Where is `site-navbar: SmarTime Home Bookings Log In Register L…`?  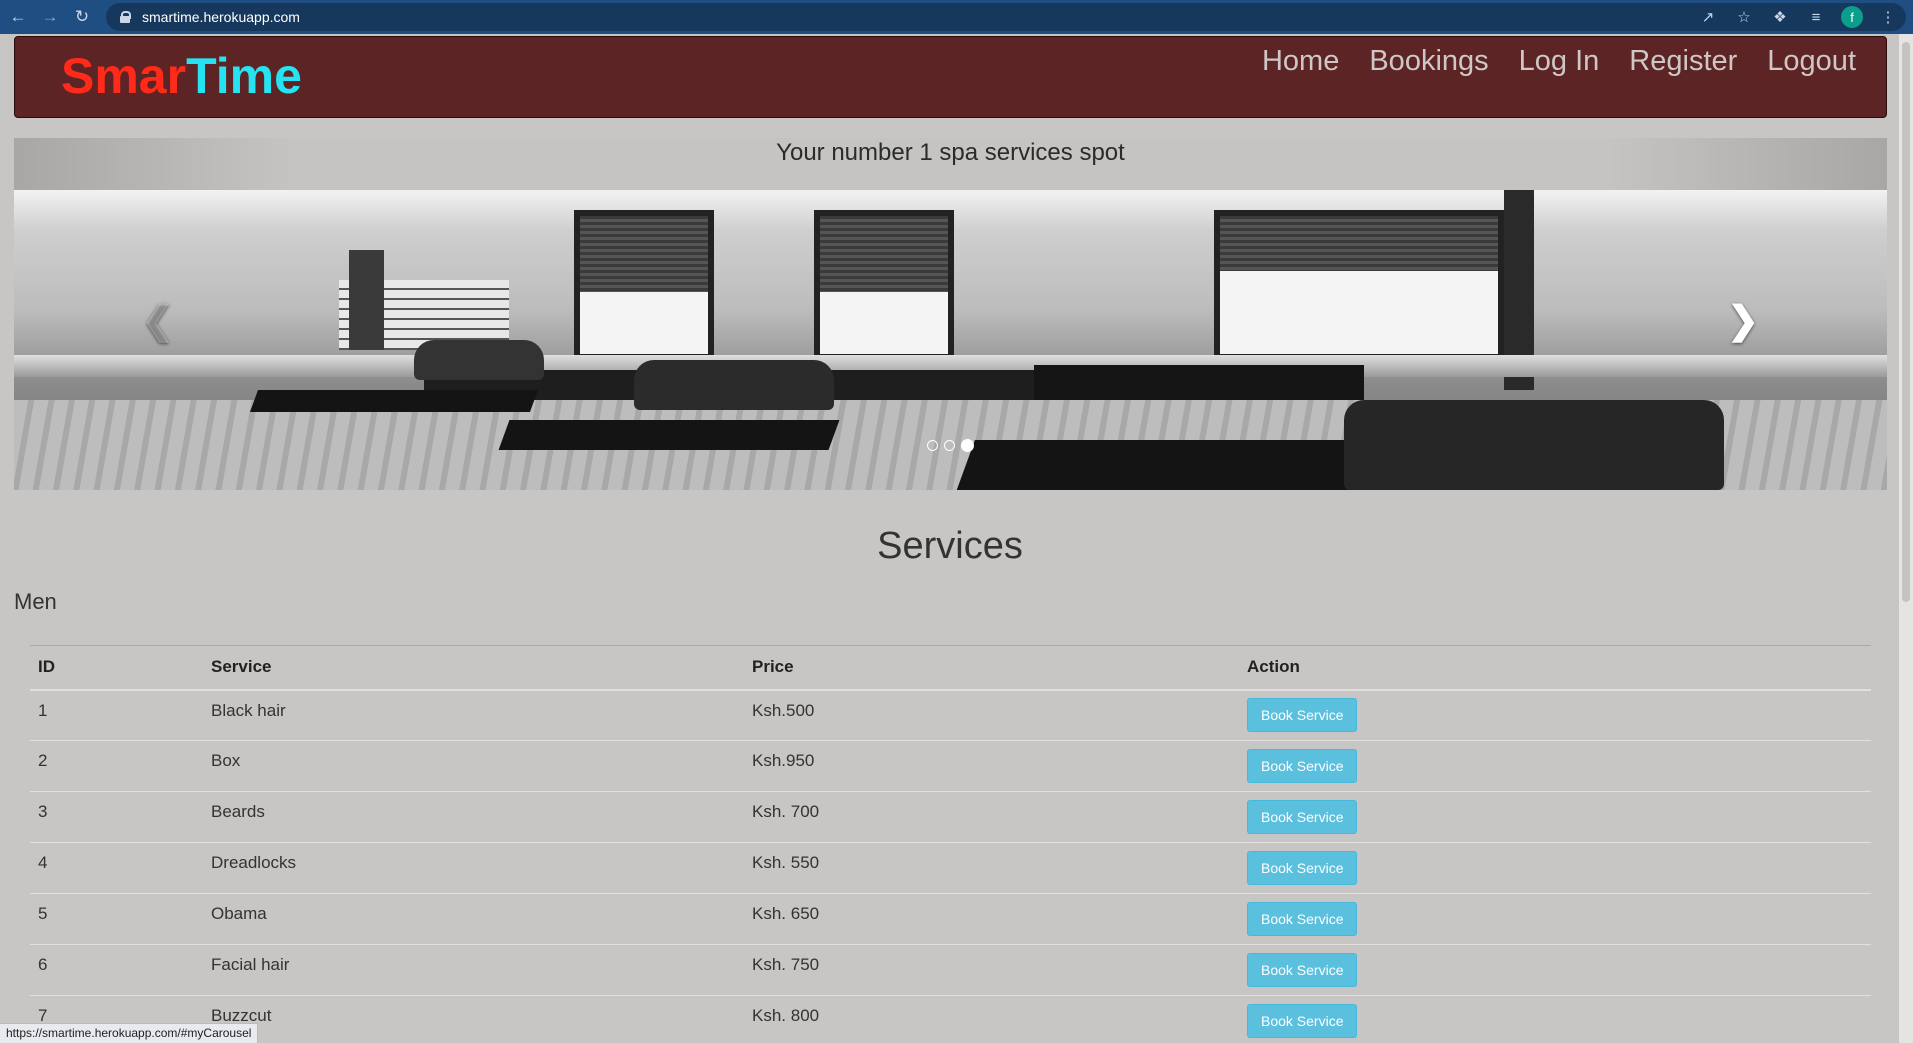 site-navbar: SmarTime Home Bookings Log In Register L… is located at coordinates (950, 77).